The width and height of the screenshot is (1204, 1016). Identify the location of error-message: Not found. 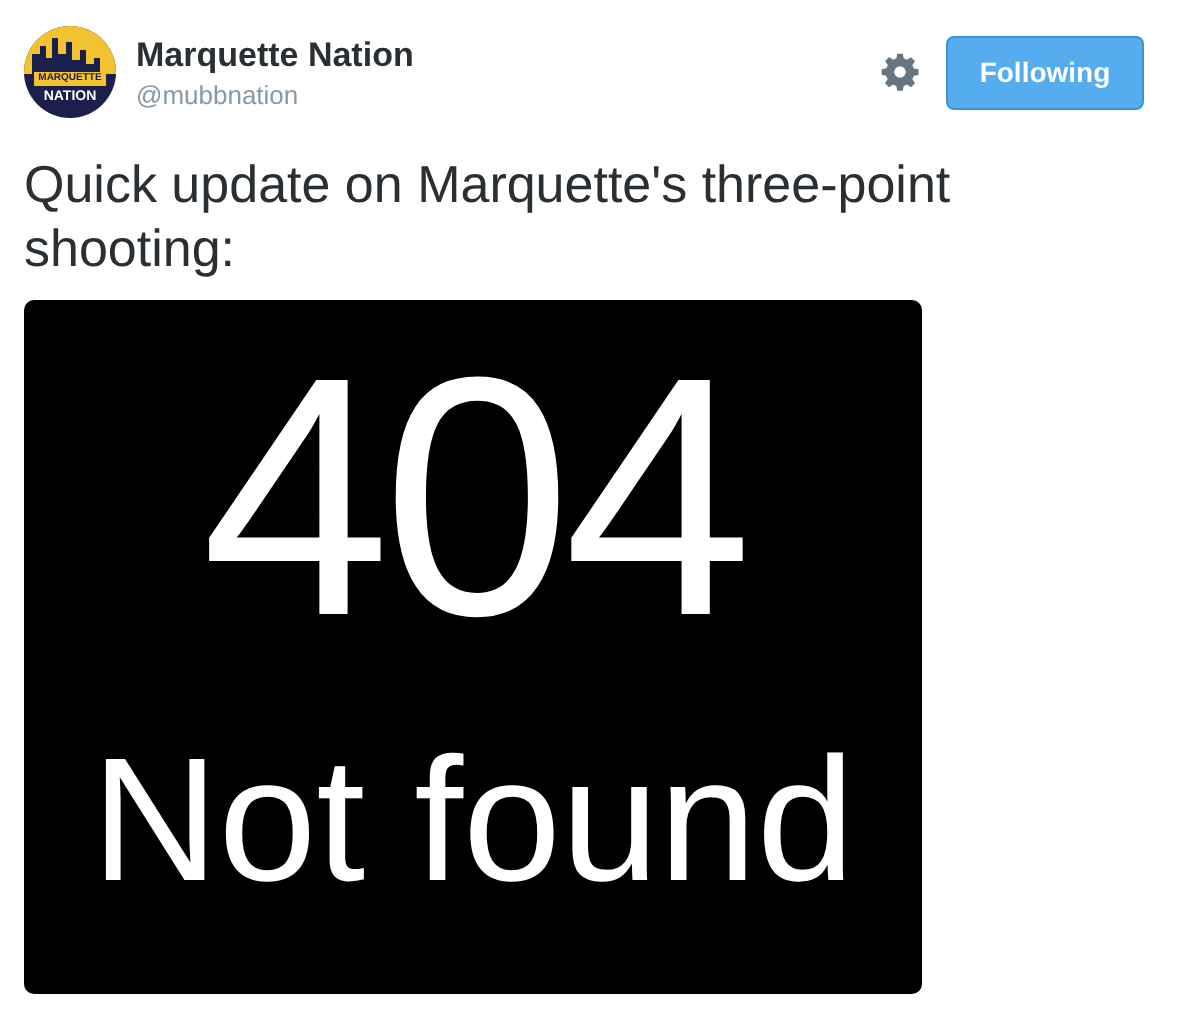
(473, 820).